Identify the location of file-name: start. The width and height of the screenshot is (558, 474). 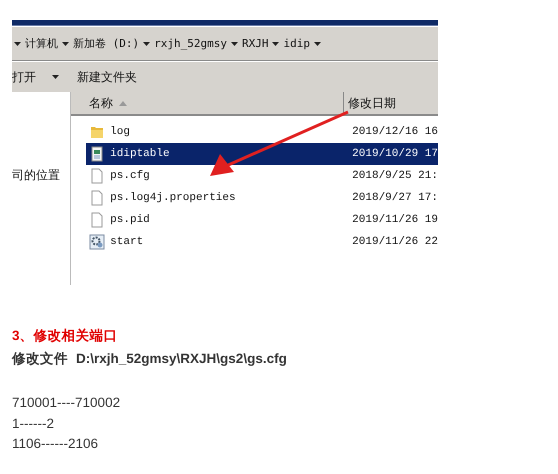
(127, 242).